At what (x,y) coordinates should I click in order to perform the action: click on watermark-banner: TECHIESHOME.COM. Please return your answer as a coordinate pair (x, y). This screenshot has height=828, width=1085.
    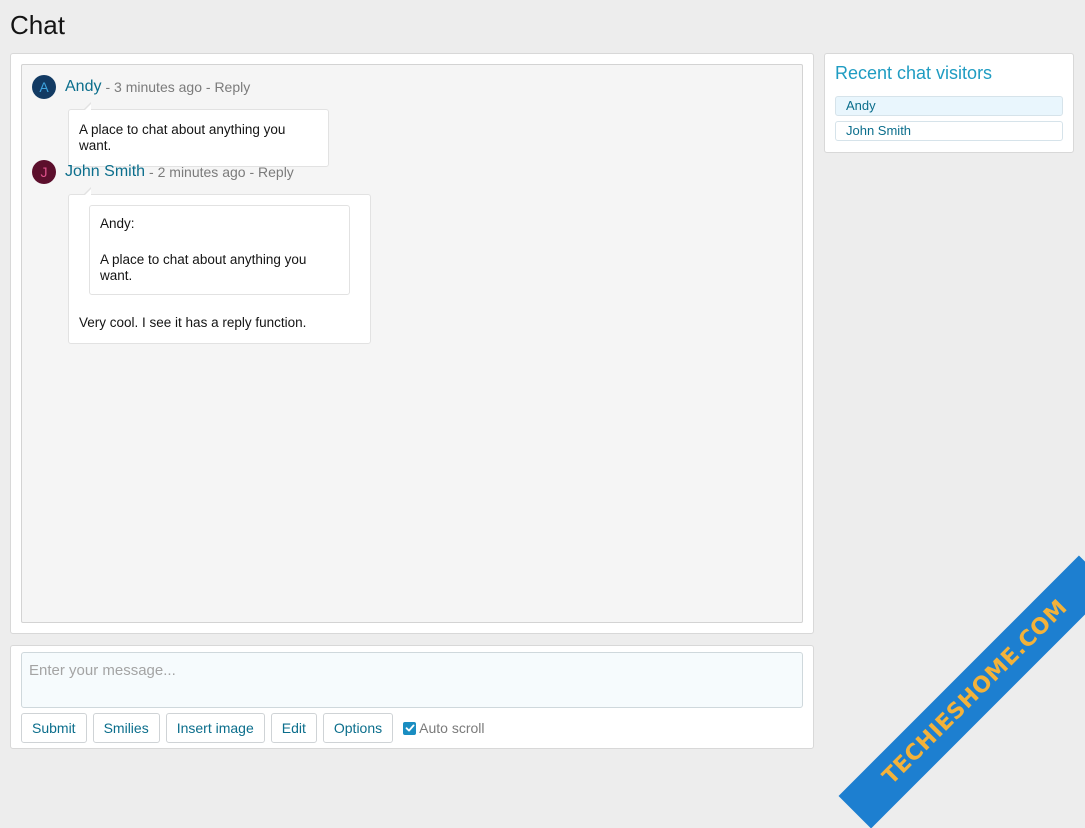
    Looking at the image, I should click on (961, 691).